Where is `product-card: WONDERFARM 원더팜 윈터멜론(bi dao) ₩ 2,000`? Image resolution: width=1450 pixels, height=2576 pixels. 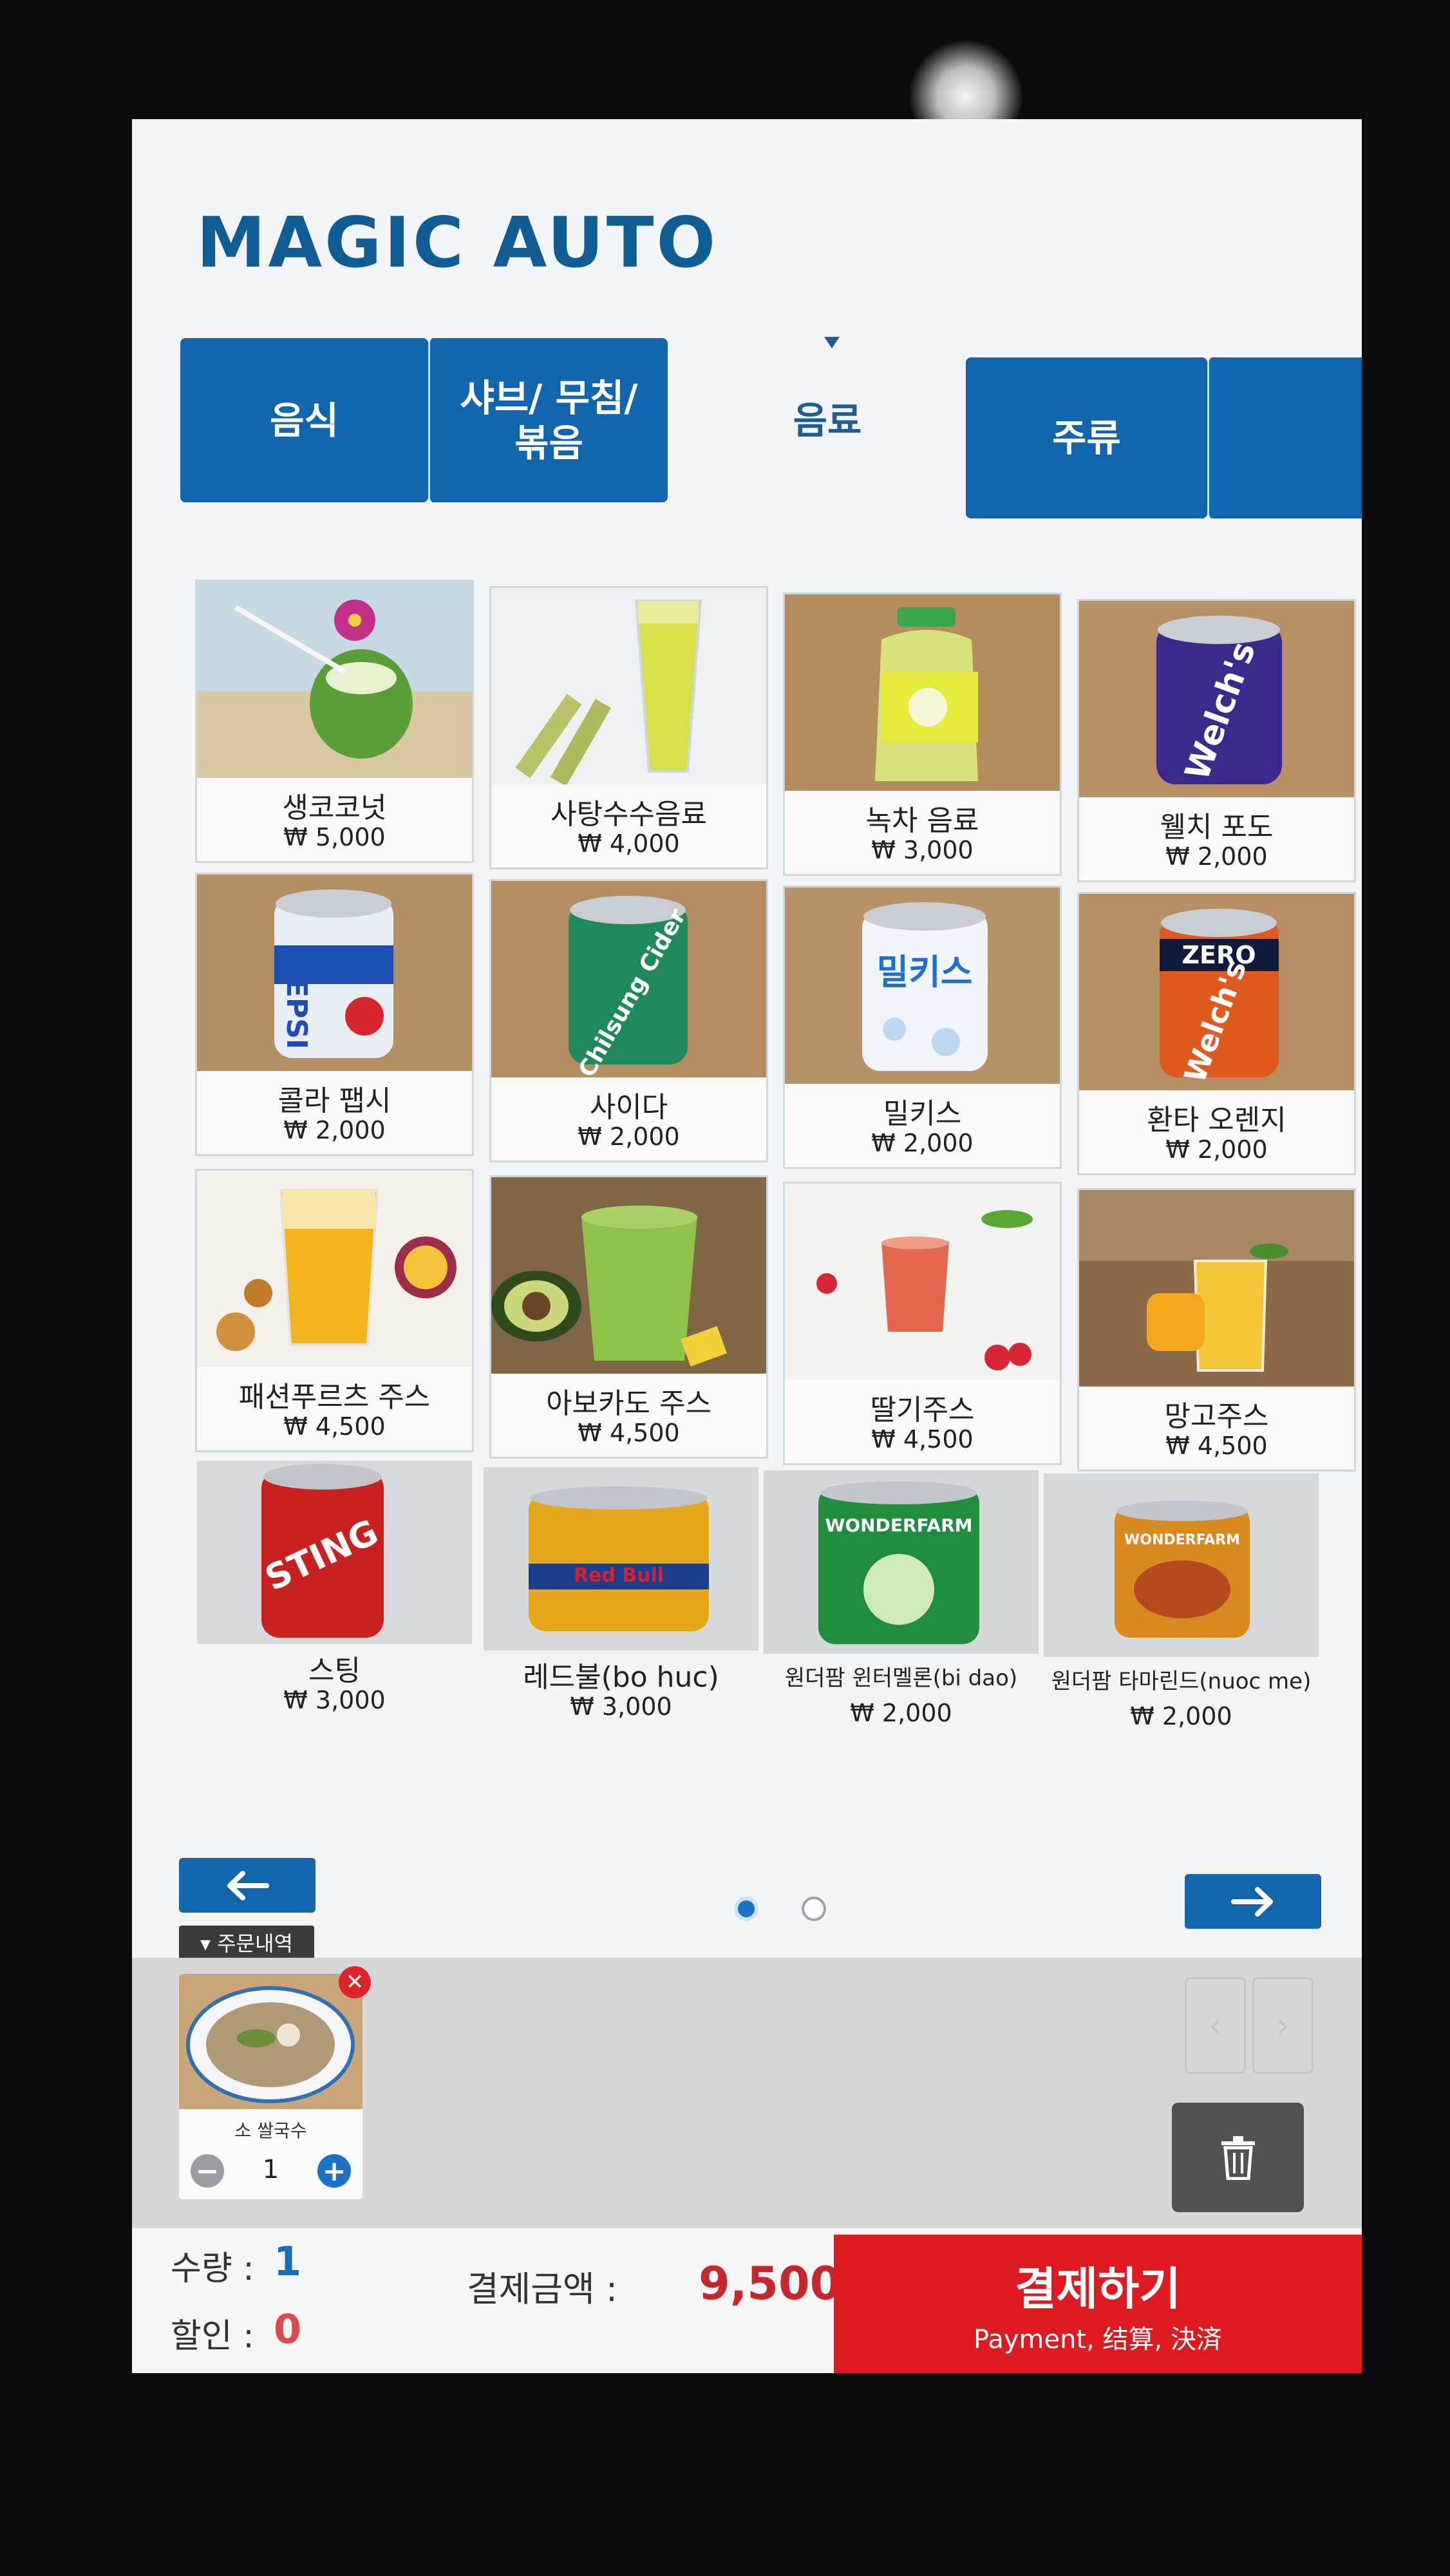
product-card: WONDERFARM 원더팜 윈터멜론(bi dao) ₩ 2,000 is located at coordinates (901, 1610).